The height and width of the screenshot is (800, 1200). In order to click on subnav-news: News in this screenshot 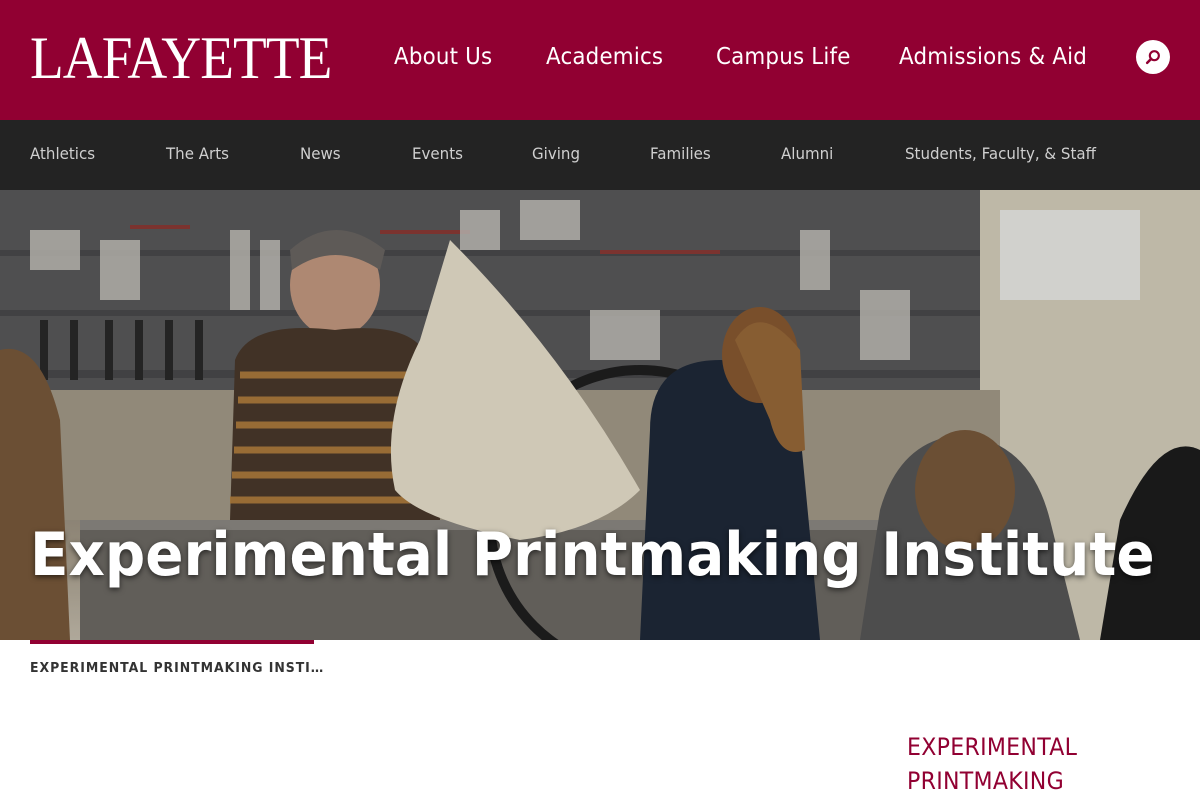, I will do `click(320, 154)`.